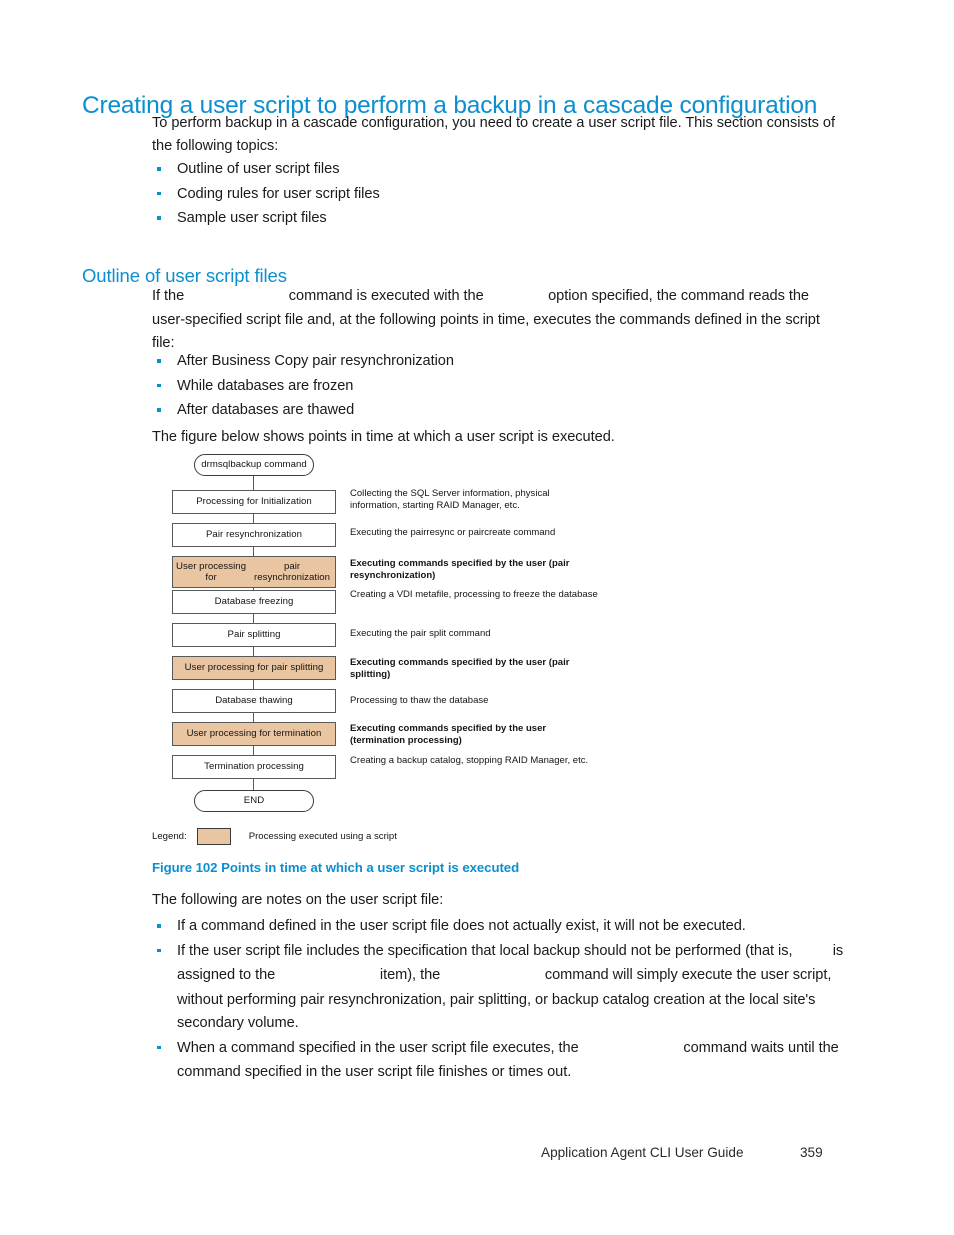  Describe the element at coordinates (516, 297) in the screenshot. I see `inline-command-token: -script` at that location.